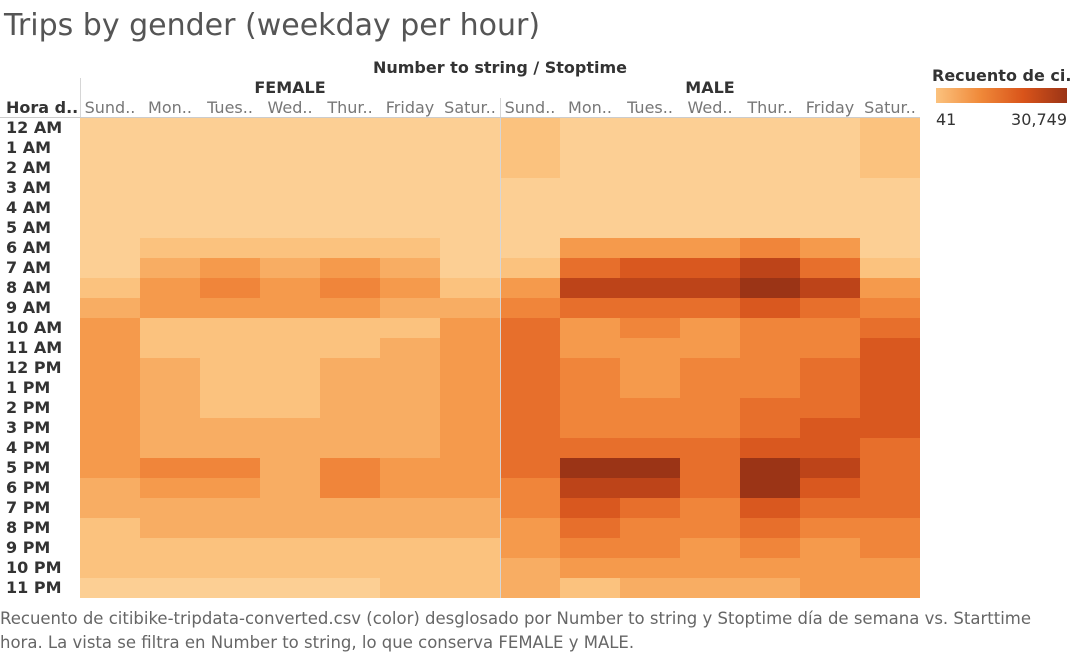 The height and width of the screenshot is (656, 1072). I want to click on heat-cell-female-monday-6am, so click(170, 248).